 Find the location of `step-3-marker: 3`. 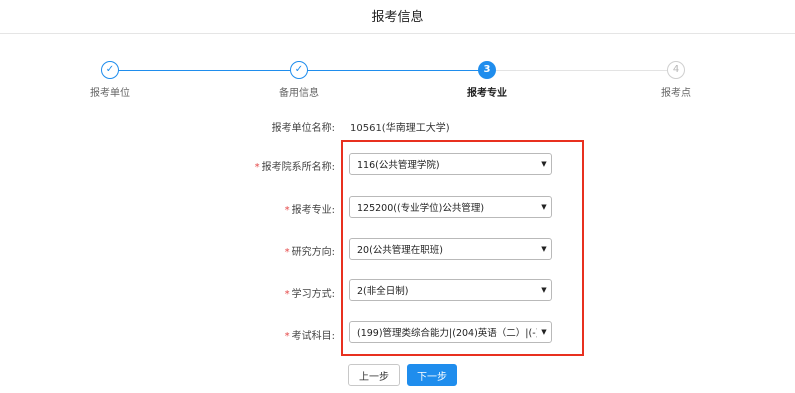

step-3-marker: 3 is located at coordinates (487, 70).